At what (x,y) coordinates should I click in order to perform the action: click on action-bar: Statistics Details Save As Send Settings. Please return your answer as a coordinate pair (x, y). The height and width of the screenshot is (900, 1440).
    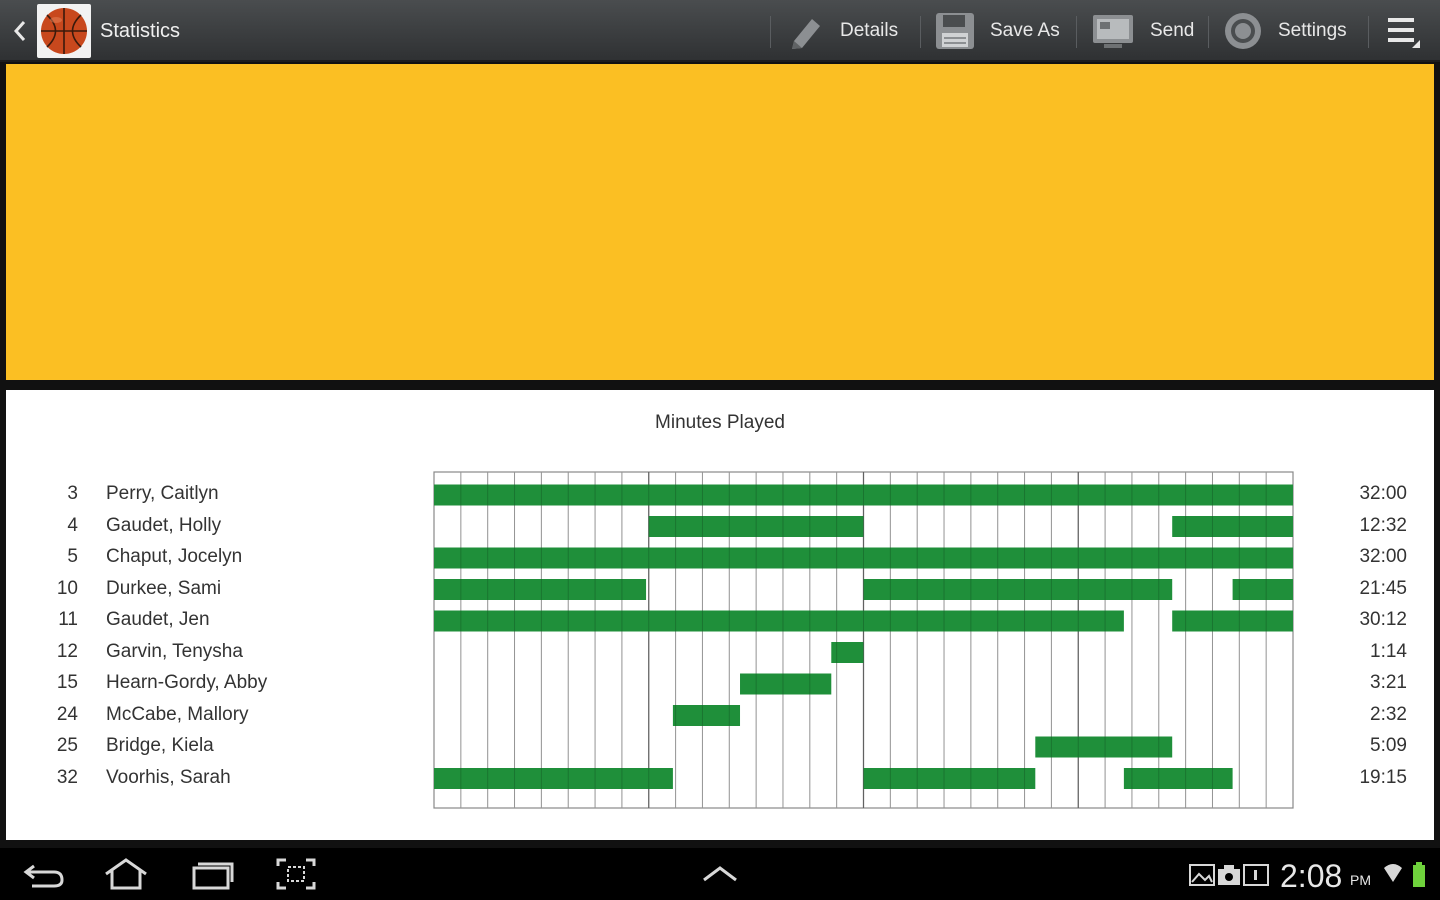
    Looking at the image, I should click on (720, 31).